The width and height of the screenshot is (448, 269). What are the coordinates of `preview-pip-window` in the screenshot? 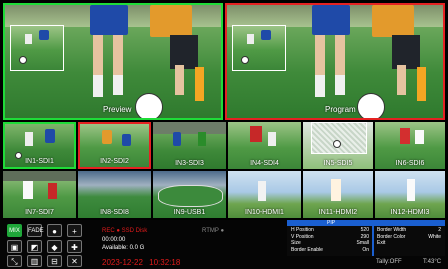 It's located at (37, 48).